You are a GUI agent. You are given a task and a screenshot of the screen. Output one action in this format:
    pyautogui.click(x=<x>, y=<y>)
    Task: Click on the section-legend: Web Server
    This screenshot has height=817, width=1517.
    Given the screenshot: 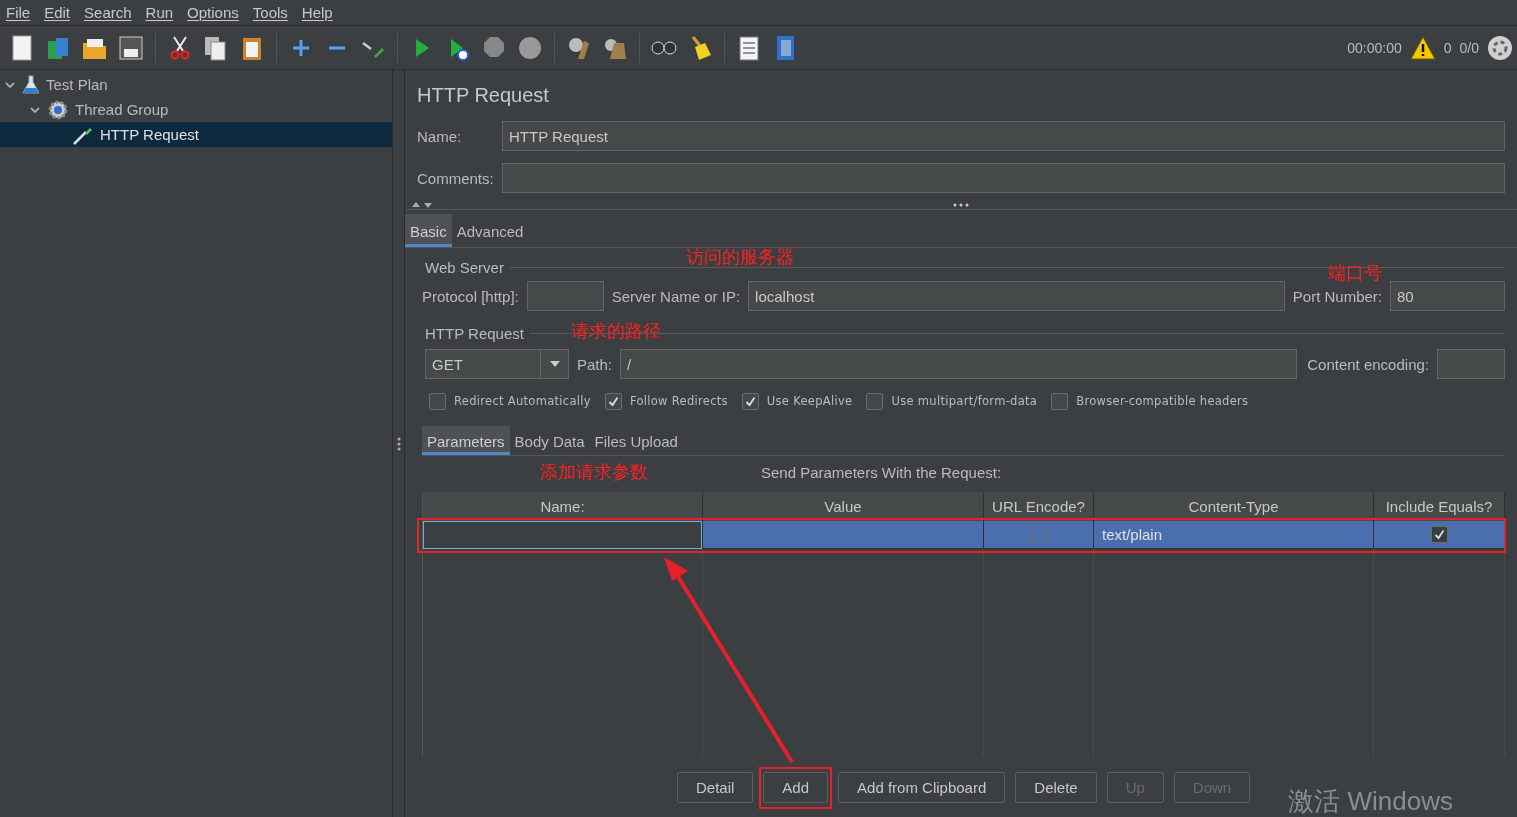 What is the action you would take?
    pyautogui.click(x=464, y=267)
    